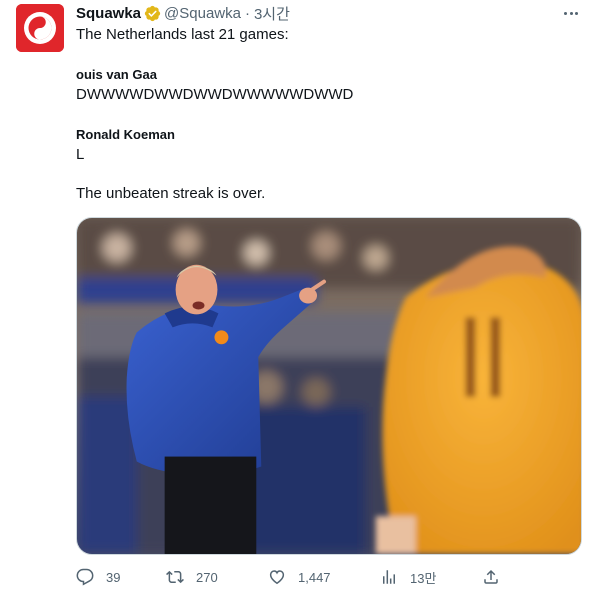 The height and width of the screenshot is (598, 598). Describe the element at coordinates (182, 34) in the screenshot. I see `tweet-text-line-1: The Netherlands last 21 games:` at that location.